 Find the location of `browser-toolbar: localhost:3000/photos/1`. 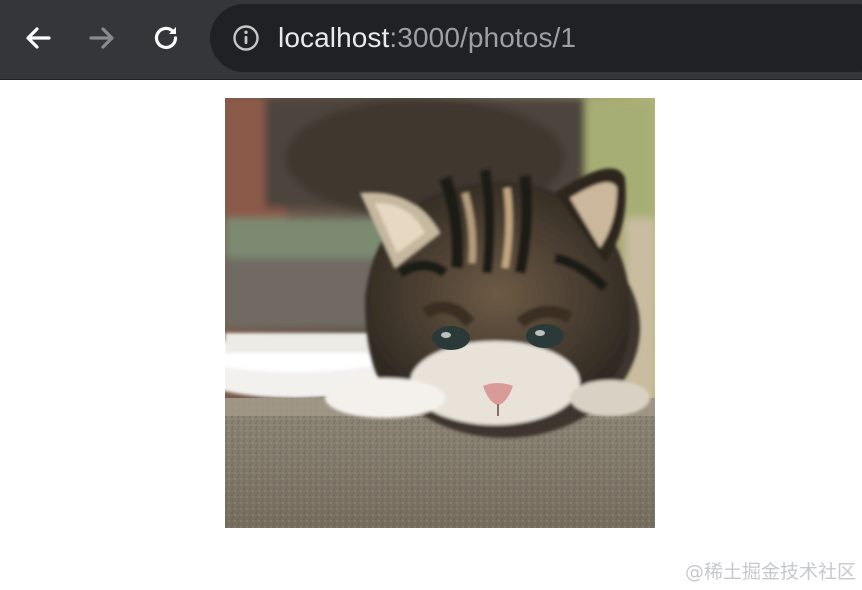

browser-toolbar: localhost:3000/photos/1 is located at coordinates (431, 40).